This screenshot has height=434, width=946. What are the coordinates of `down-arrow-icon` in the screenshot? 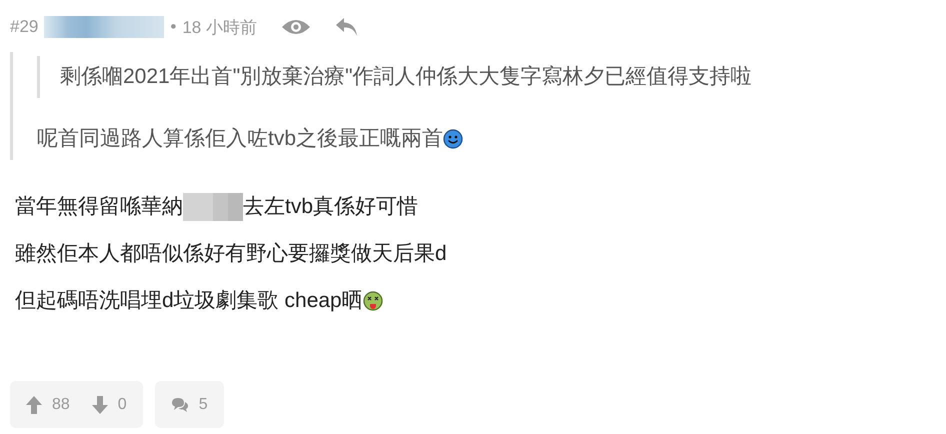 It's located at (100, 405).